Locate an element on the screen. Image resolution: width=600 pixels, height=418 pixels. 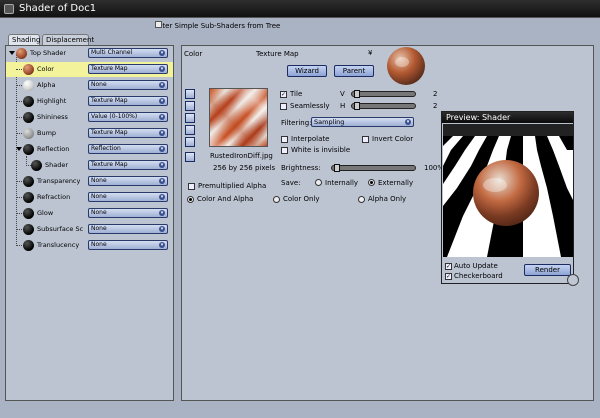
rotate-icon is located at coordinates (190, 142).